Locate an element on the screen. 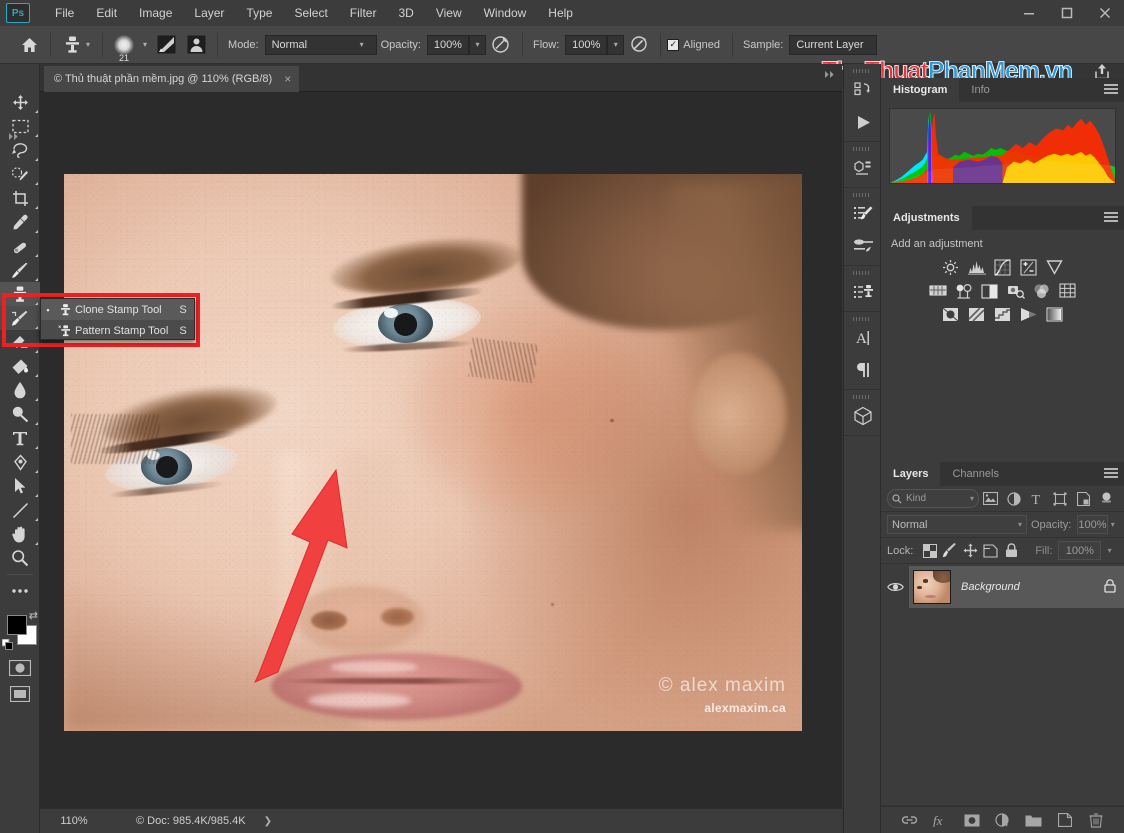 This screenshot has height=833, width=1124. lock-image-icon is located at coordinates (950, 550).